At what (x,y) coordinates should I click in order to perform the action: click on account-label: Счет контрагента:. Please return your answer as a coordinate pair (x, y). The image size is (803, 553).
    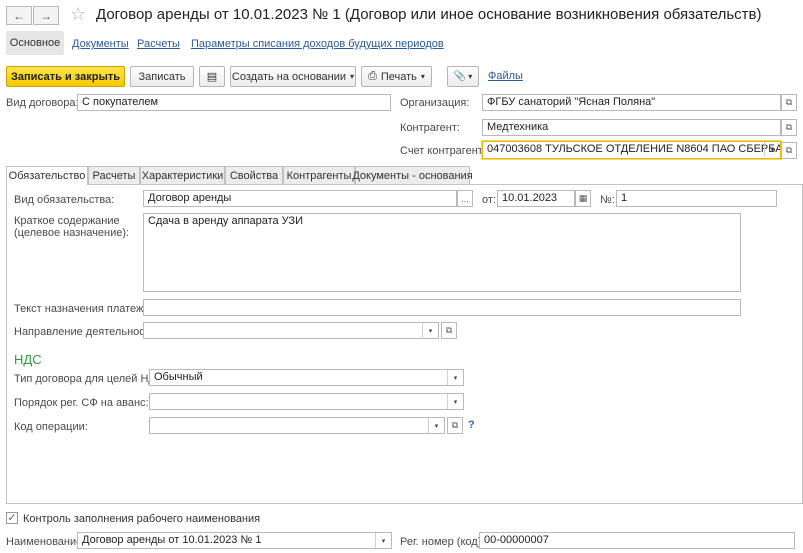
    Looking at the image, I should click on (446, 151).